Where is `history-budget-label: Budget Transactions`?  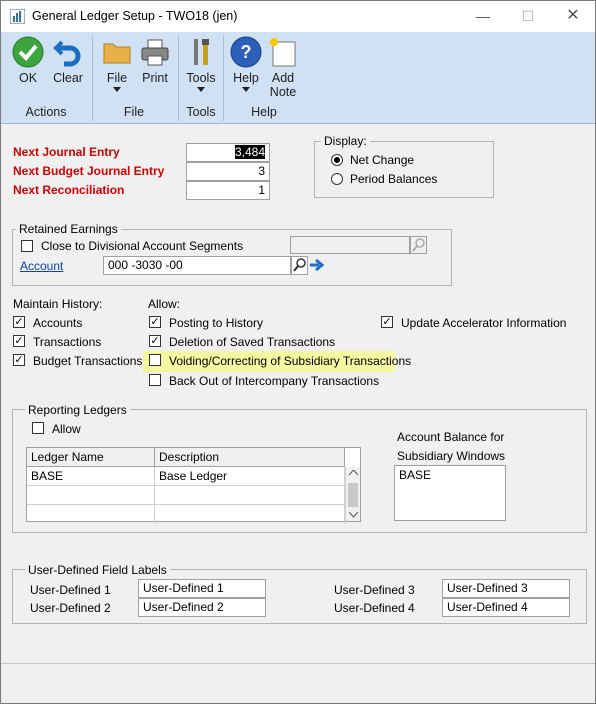
history-budget-label: Budget Transactions is located at coordinates (88, 361).